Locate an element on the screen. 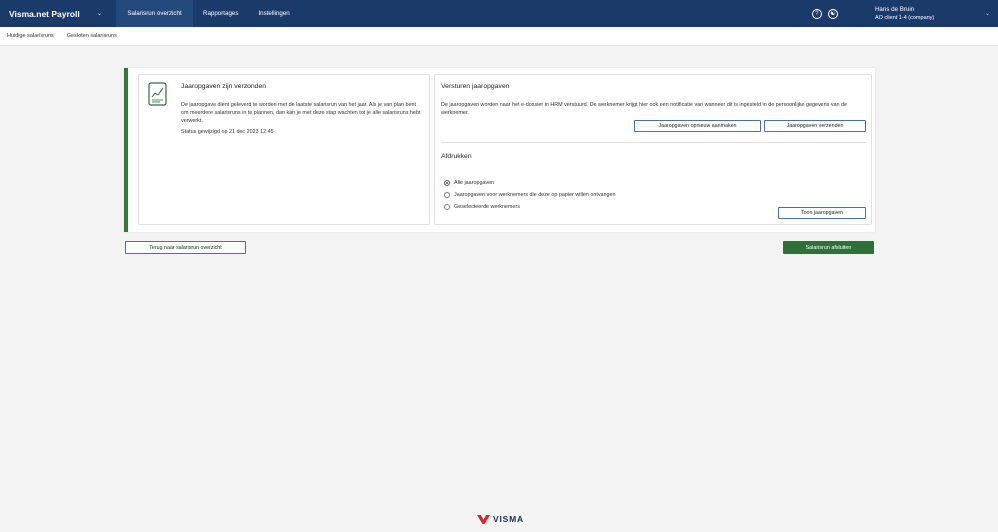 The image size is (998, 532). visma-logo: VISMA is located at coordinates (500, 519).